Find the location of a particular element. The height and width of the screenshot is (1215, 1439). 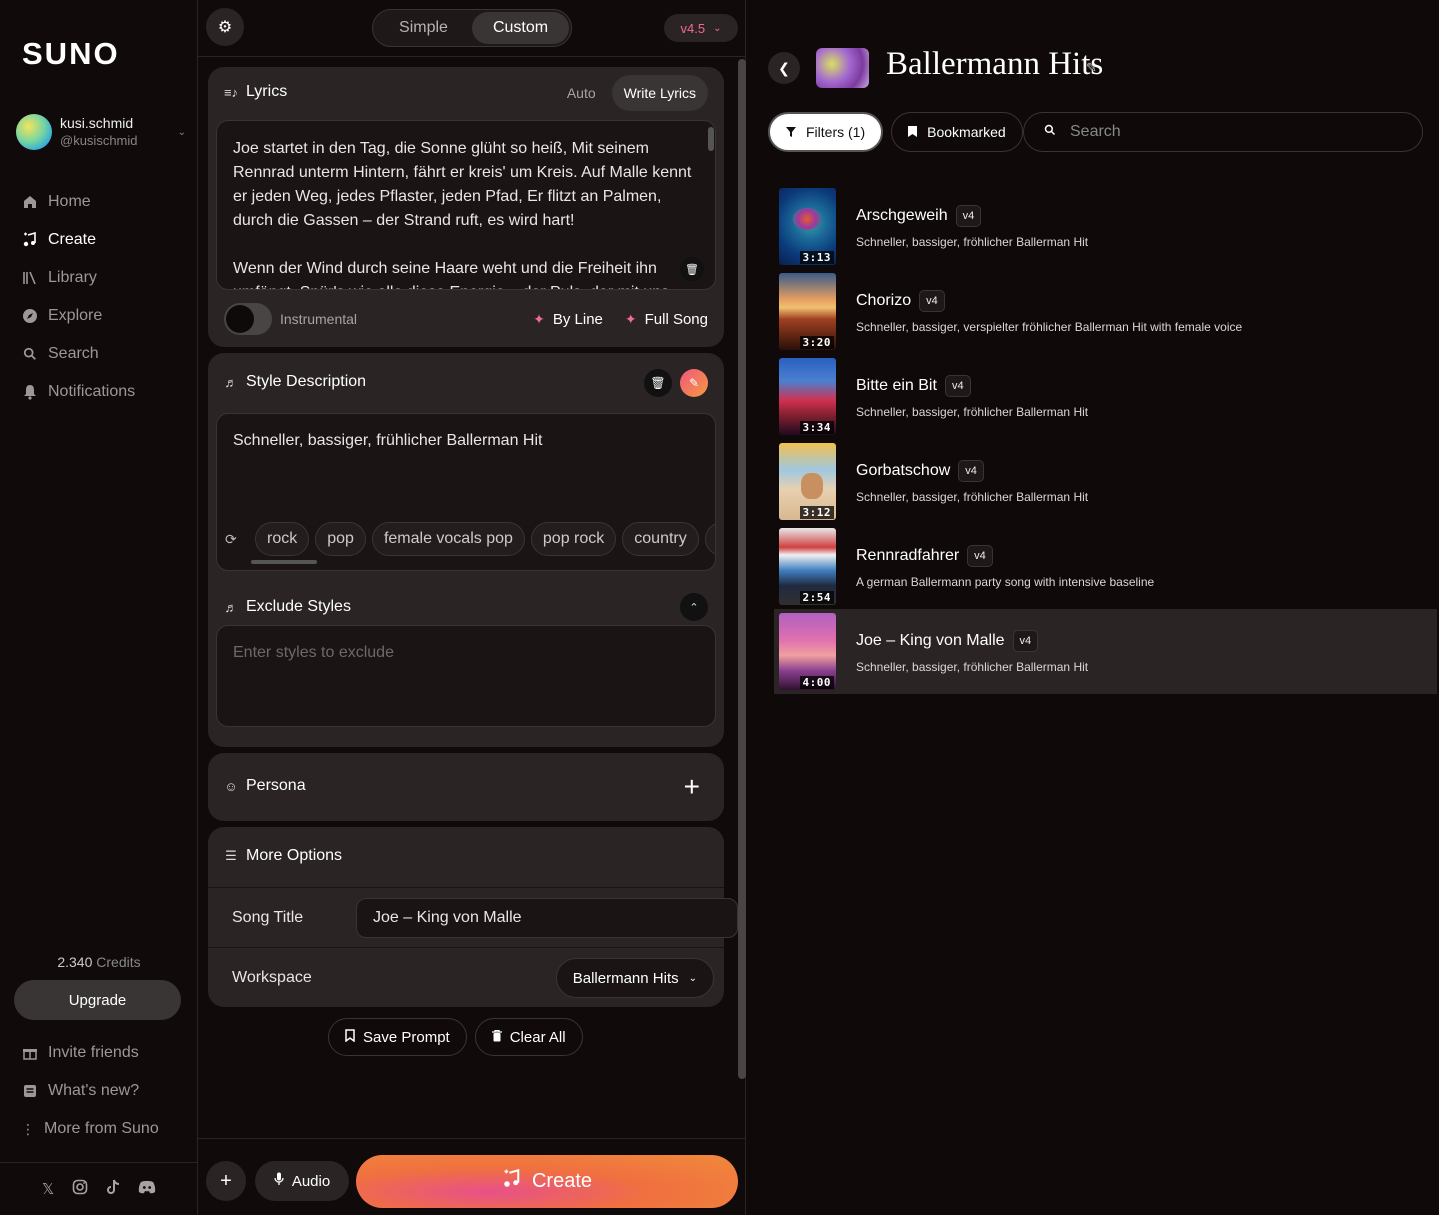

lyrics-write-tab: Write Lyrics is located at coordinates (659, 93).